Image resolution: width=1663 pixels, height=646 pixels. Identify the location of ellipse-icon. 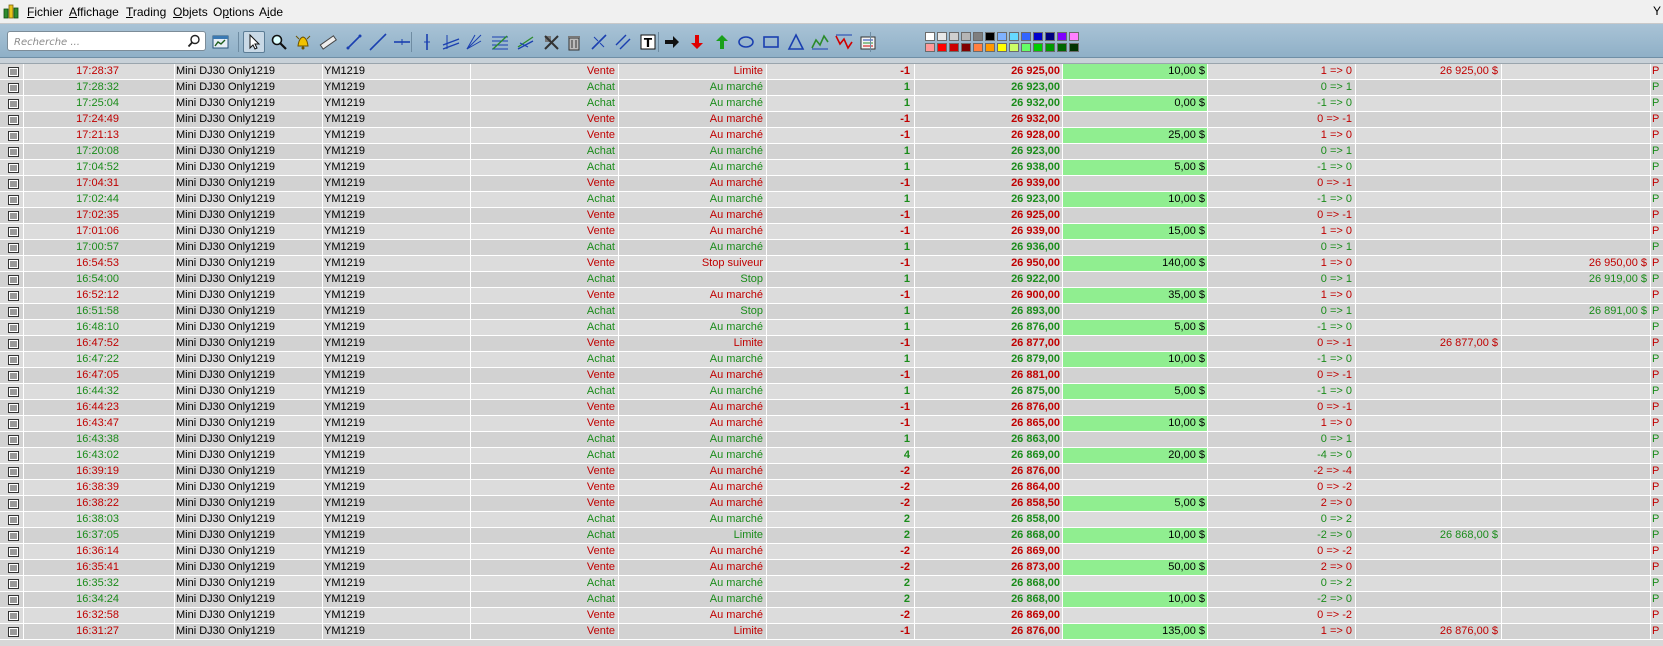
(746, 42).